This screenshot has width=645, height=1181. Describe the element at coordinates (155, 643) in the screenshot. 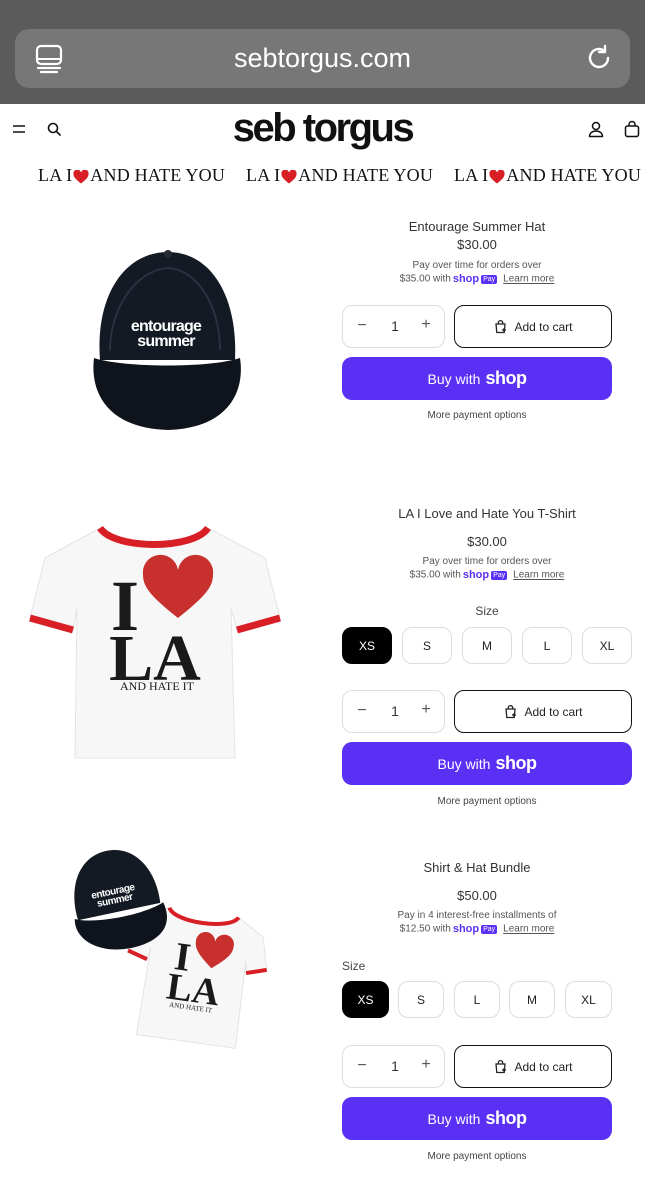

I see `tshirt-product-image: I LA AND HATE IT` at that location.